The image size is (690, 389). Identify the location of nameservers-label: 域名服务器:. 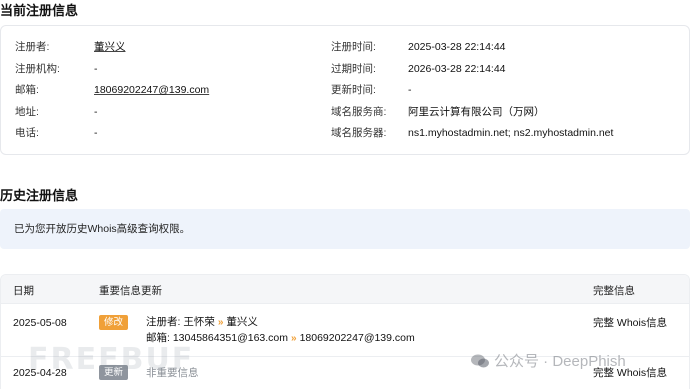
(359, 133).